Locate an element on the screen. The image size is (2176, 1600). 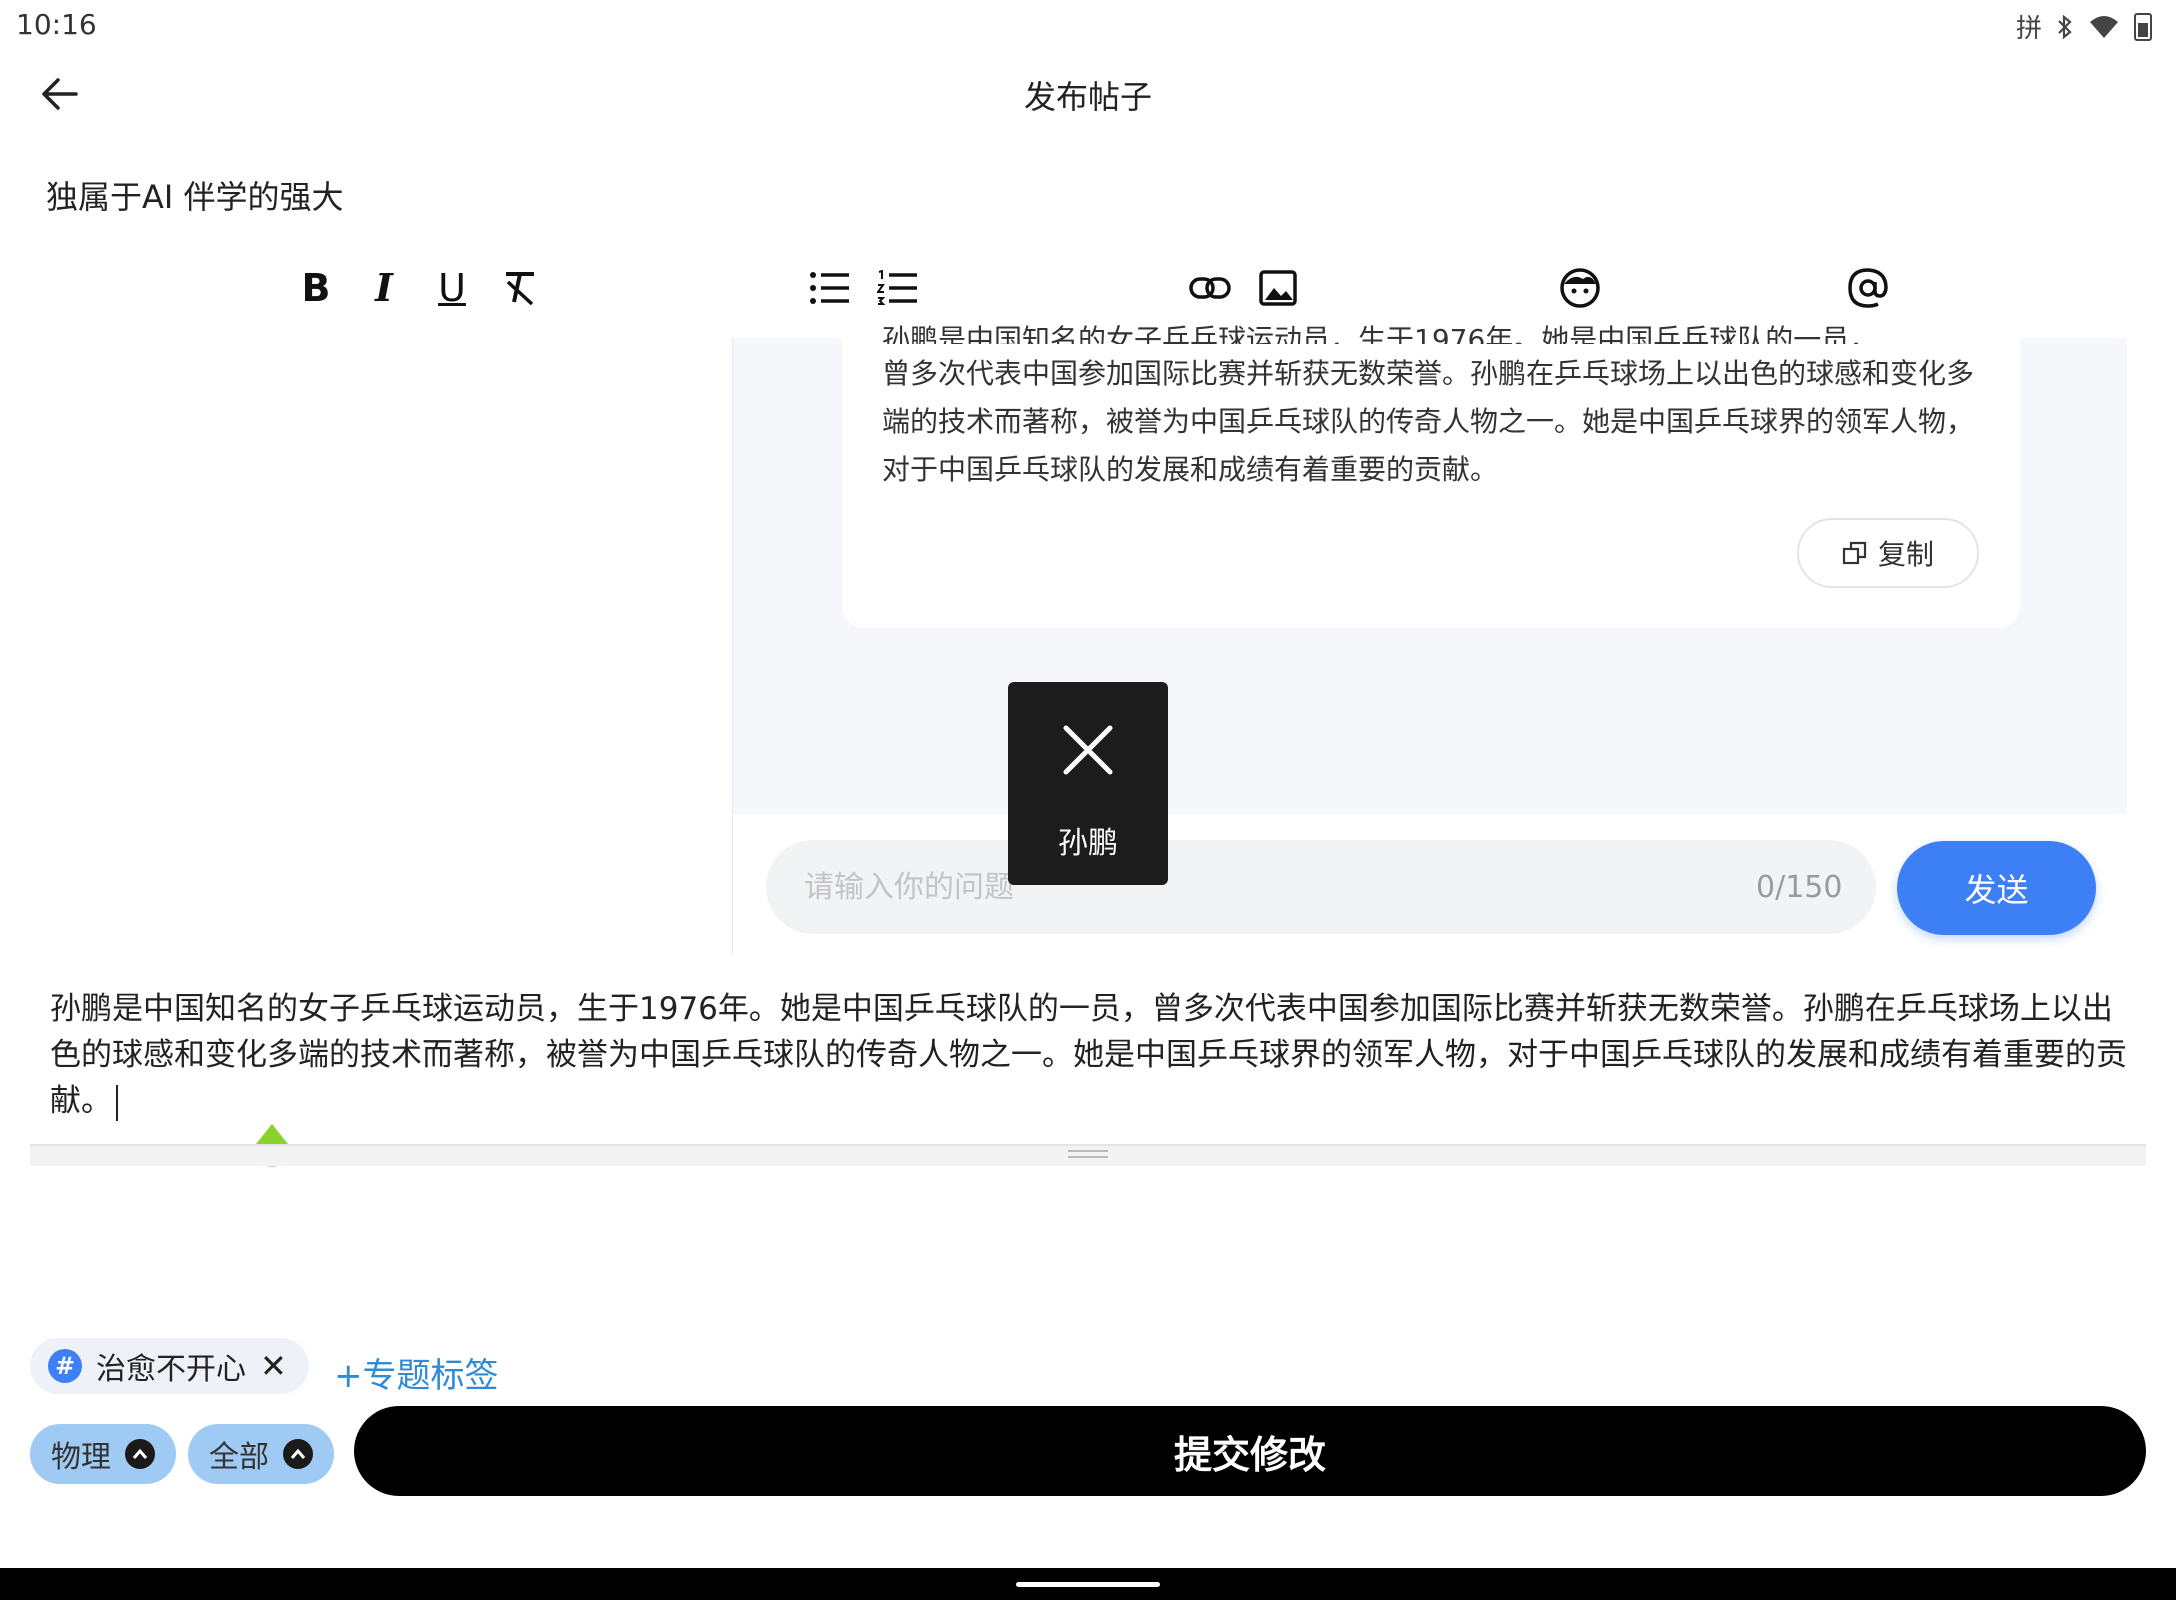
italic-button: I is located at coordinates (384, 288).